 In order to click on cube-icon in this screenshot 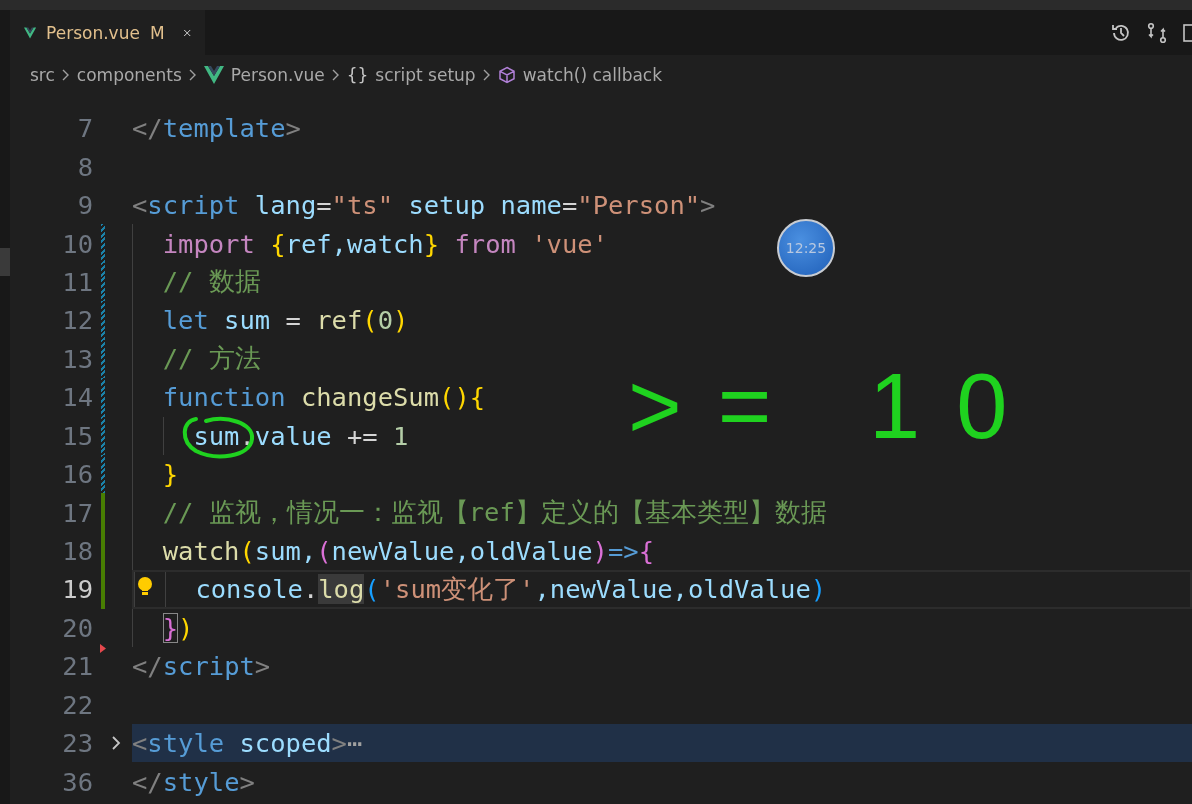, I will do `click(506, 75)`.